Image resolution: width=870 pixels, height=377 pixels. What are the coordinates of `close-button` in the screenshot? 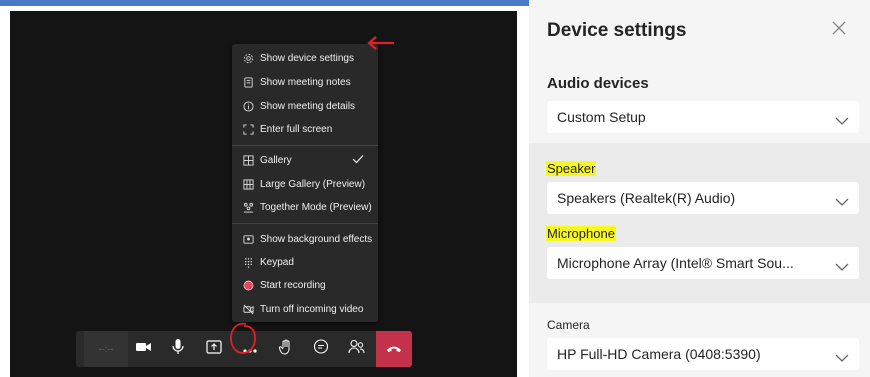 It's located at (841, 30).